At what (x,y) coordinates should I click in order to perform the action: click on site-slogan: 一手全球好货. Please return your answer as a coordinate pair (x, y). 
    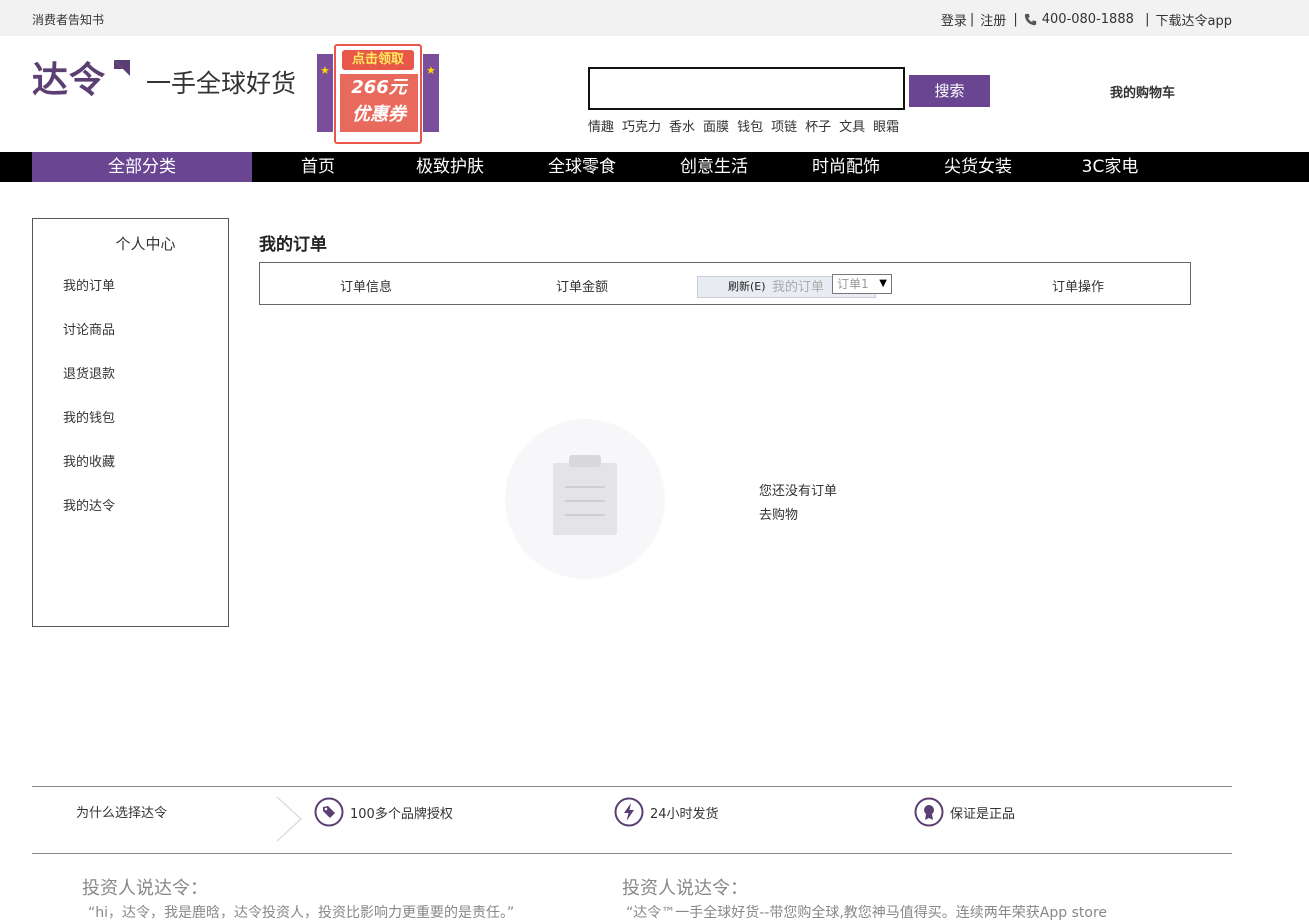
    Looking at the image, I should click on (221, 83).